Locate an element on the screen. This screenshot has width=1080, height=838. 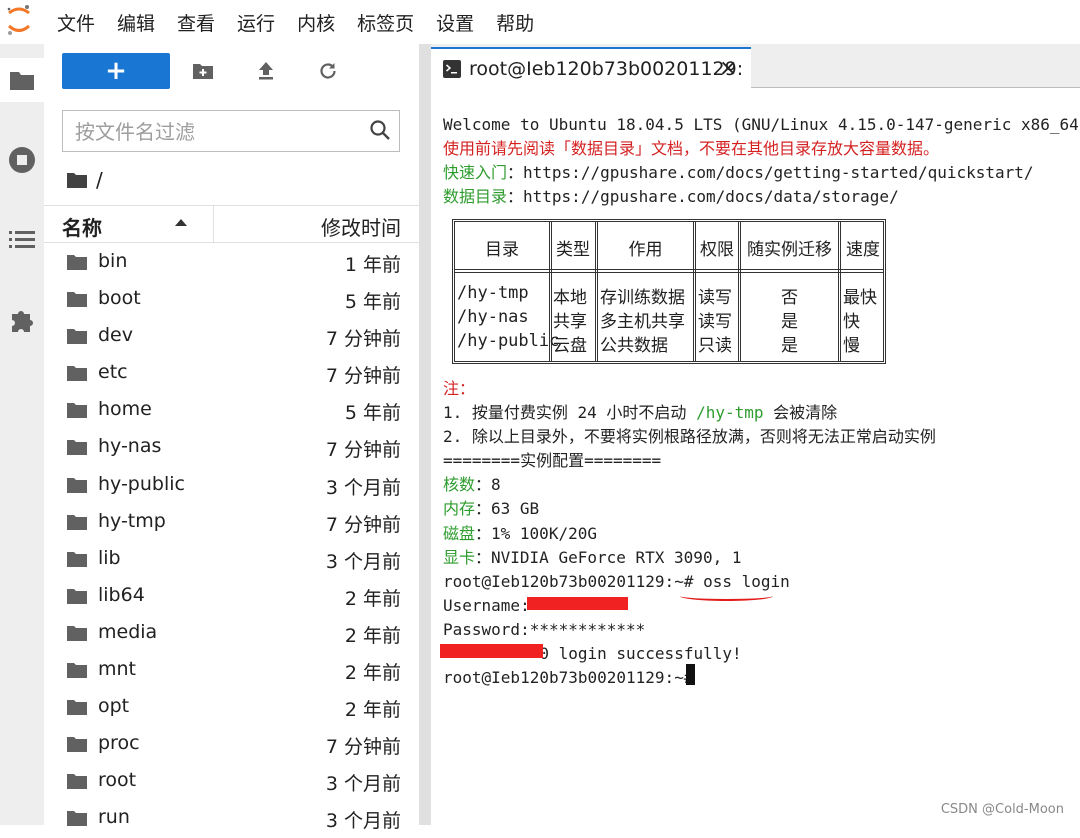
note1-a: 1. 按量付费实例 24 小时不启动 is located at coordinates (570, 413).